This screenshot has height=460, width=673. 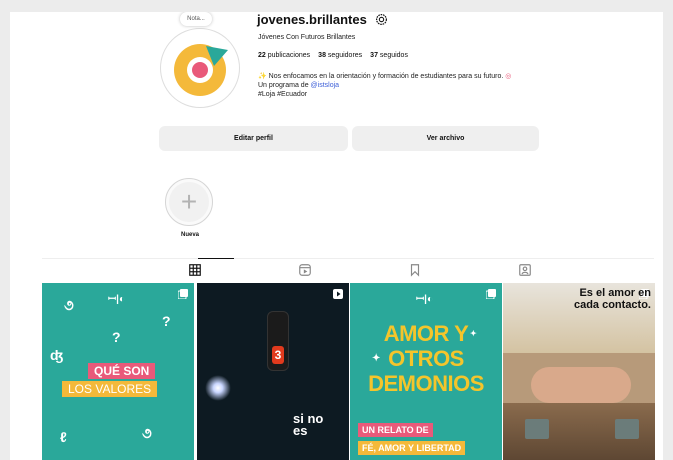 What do you see at coordinates (284, 85) in the screenshot?
I see `bio-prefix: Un programa de` at bounding box center [284, 85].